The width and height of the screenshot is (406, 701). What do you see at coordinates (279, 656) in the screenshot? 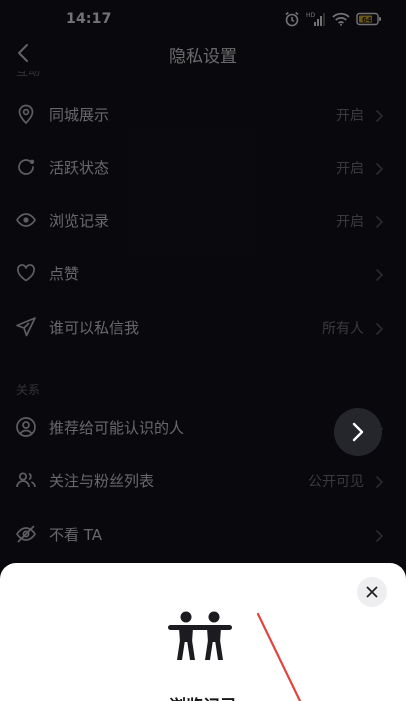
I see `annotation-arrow` at bounding box center [279, 656].